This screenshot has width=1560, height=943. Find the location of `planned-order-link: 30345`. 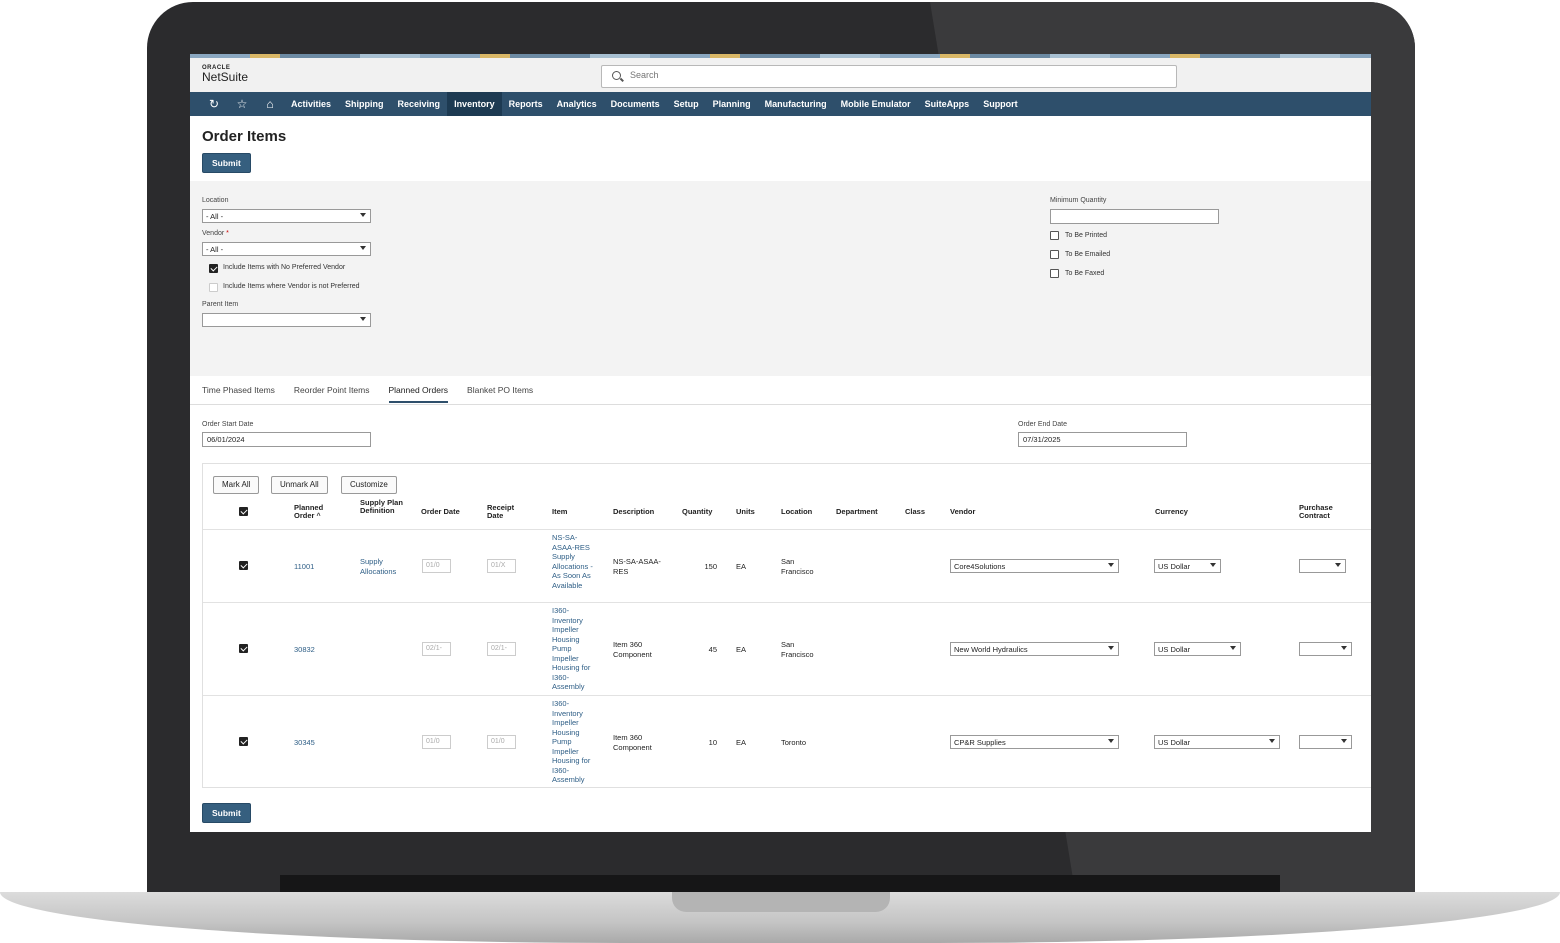

planned-order-link: 30345 is located at coordinates (304, 743).